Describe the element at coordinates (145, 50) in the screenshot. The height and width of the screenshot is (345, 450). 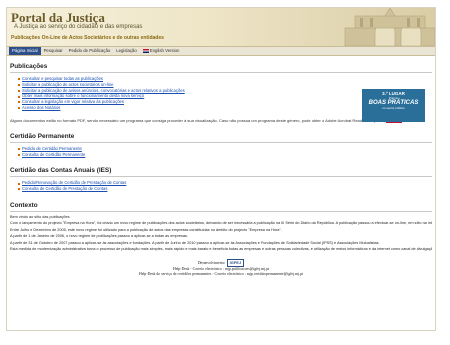
I see `uk-flag-icon` at that location.